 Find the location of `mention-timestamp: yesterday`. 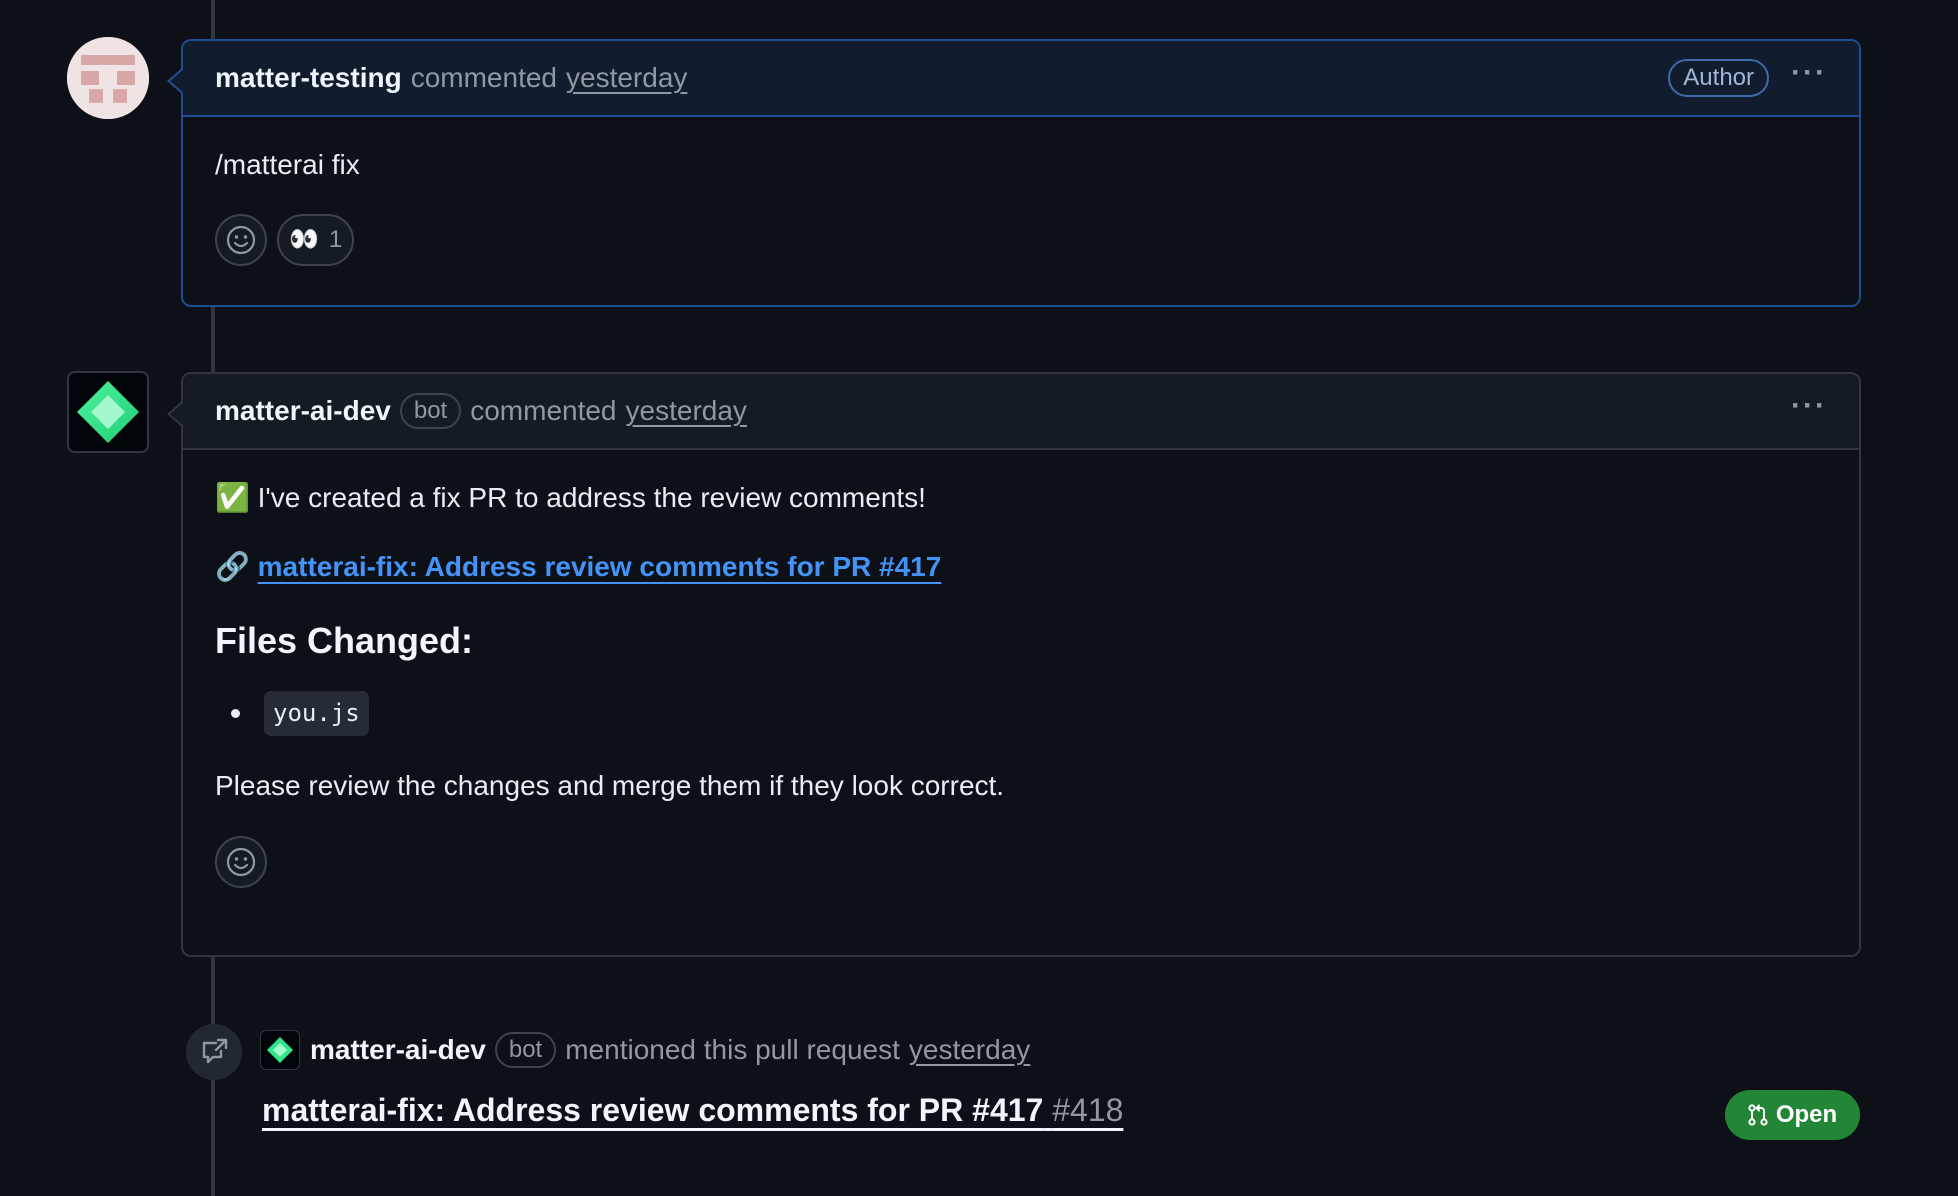

mention-timestamp: yesterday is located at coordinates (969, 1050).